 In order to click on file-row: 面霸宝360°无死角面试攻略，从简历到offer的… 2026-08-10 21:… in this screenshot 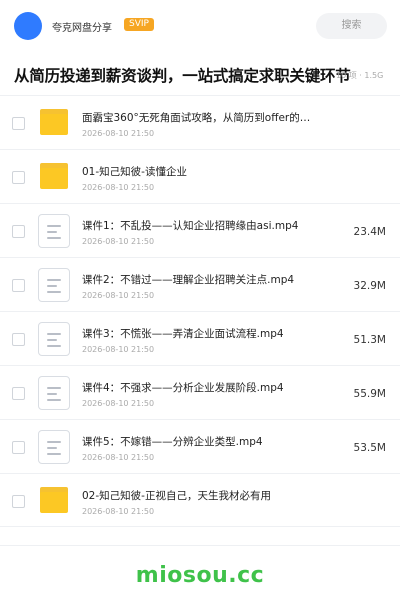, I will do `click(200, 122)`.